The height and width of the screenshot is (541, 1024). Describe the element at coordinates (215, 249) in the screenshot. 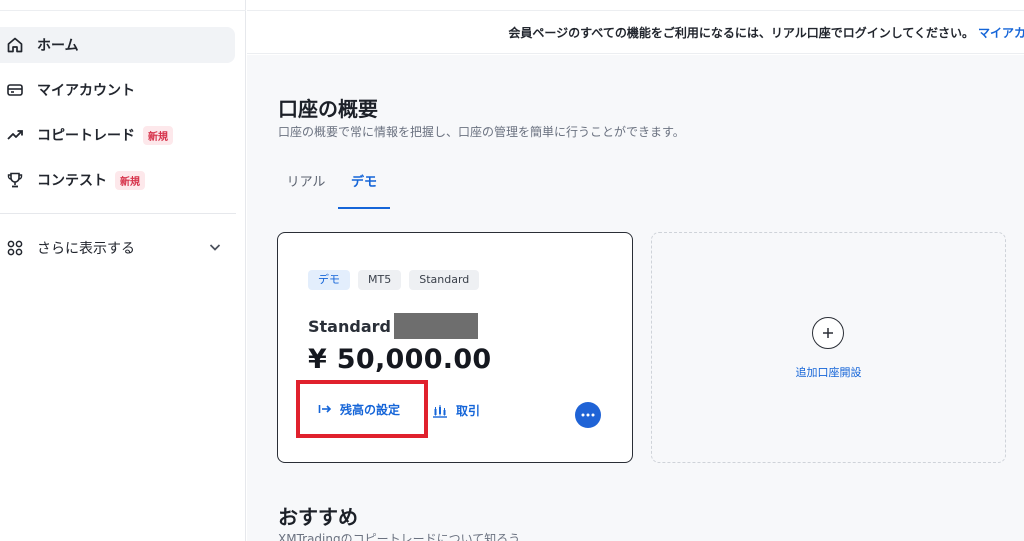

I see `chevron-down-icon` at that location.